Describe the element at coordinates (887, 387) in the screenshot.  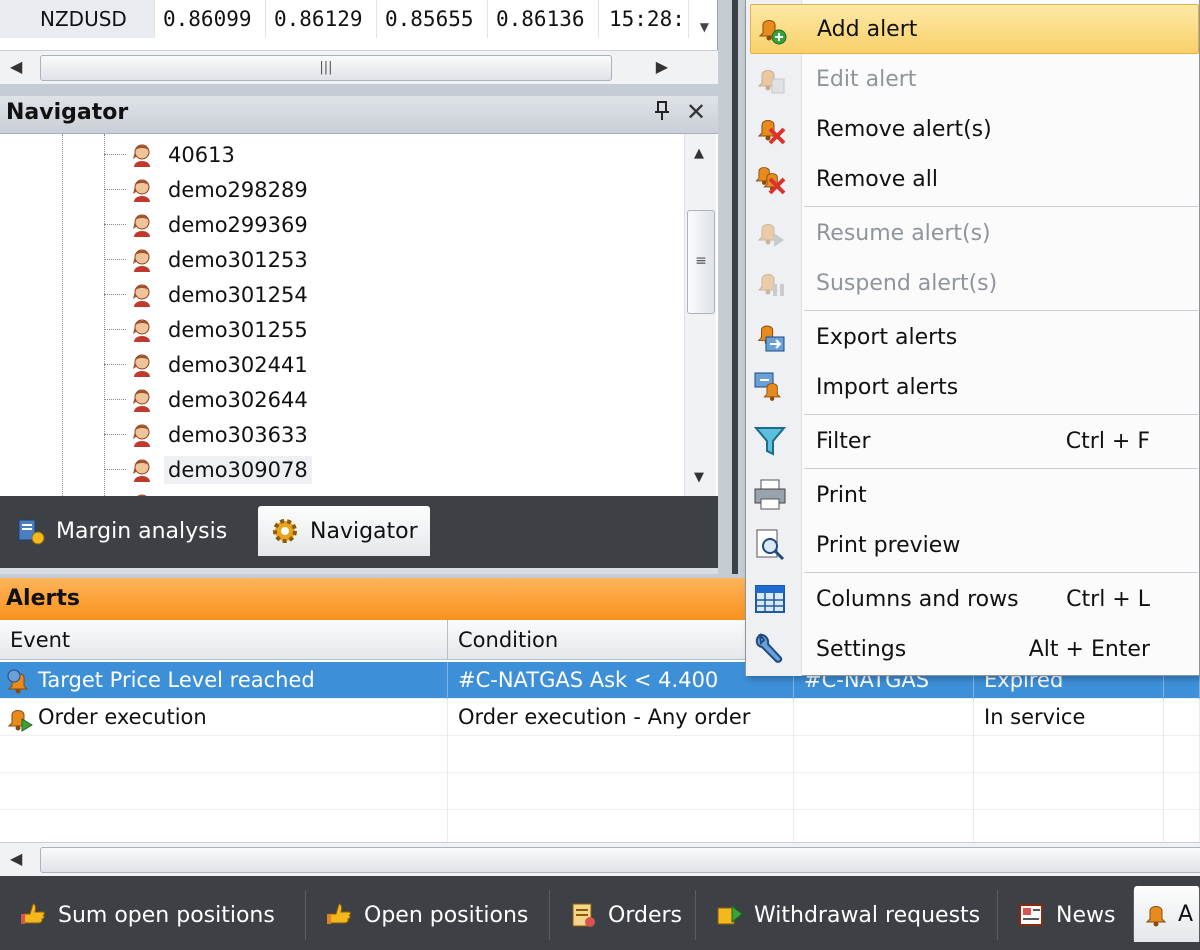
I see `menu-item-label: Import alerts` at that location.